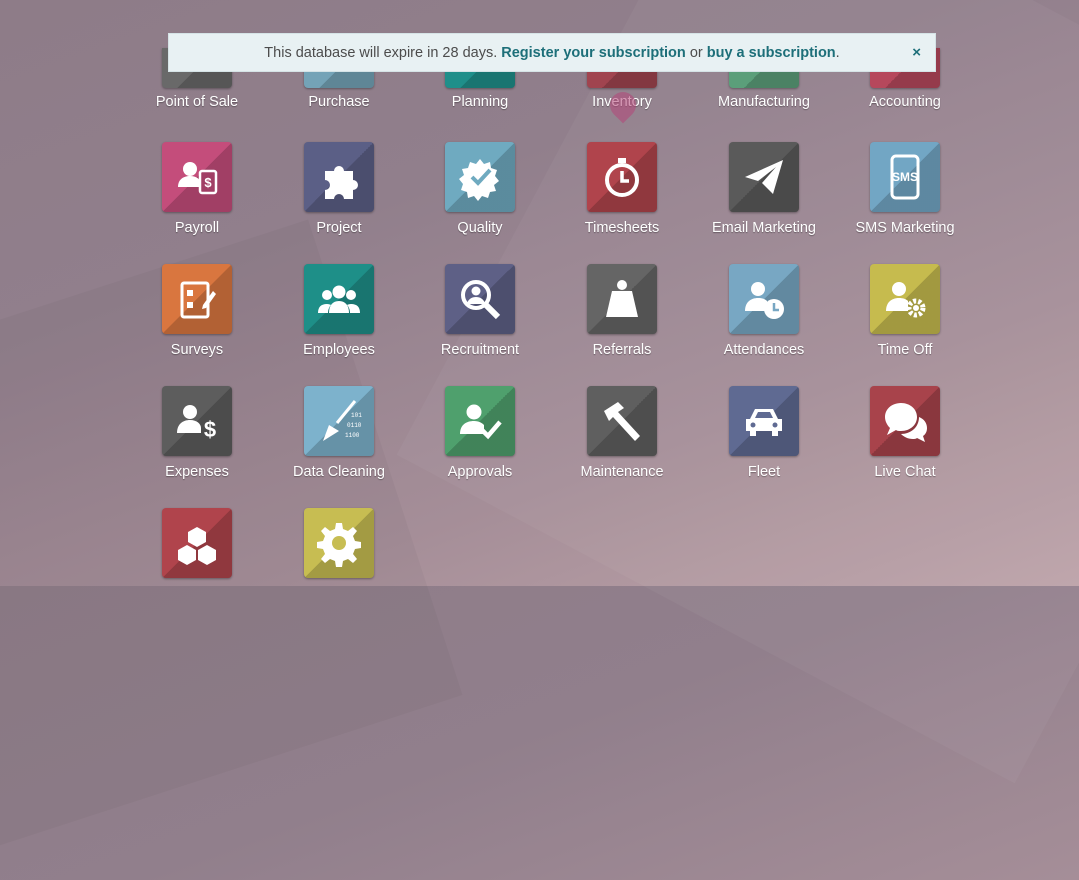 This screenshot has width=1079, height=880. Describe the element at coordinates (339, 421) in the screenshot. I see `app-tile: 101 0110 1100` at that location.